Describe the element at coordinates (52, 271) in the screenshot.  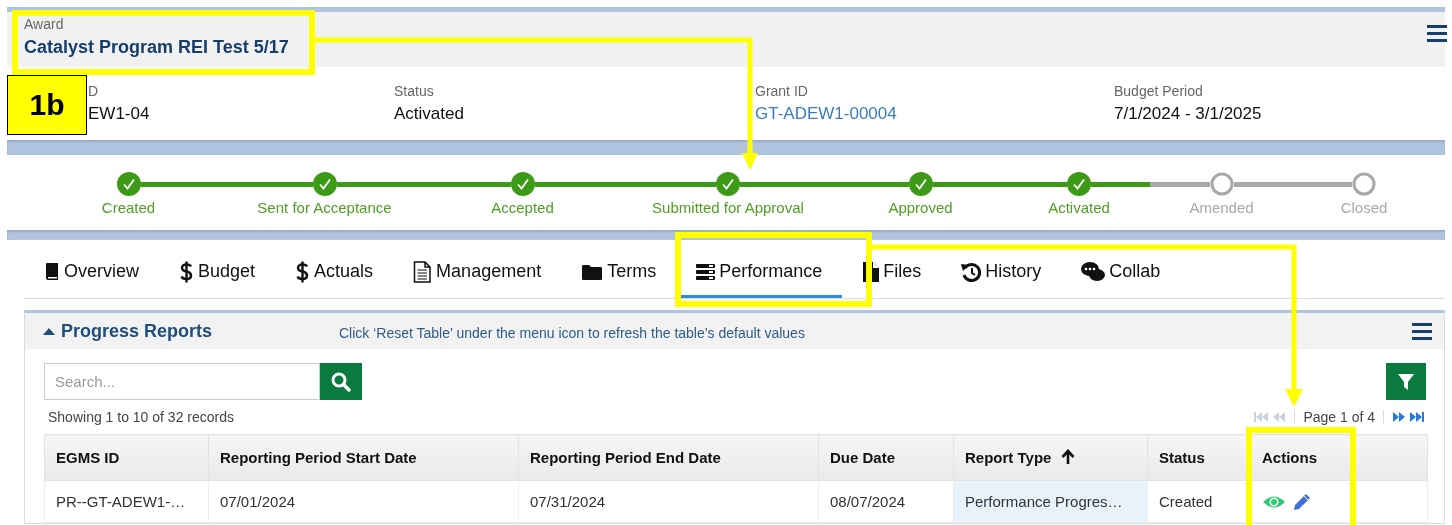
I see `book-icon` at that location.